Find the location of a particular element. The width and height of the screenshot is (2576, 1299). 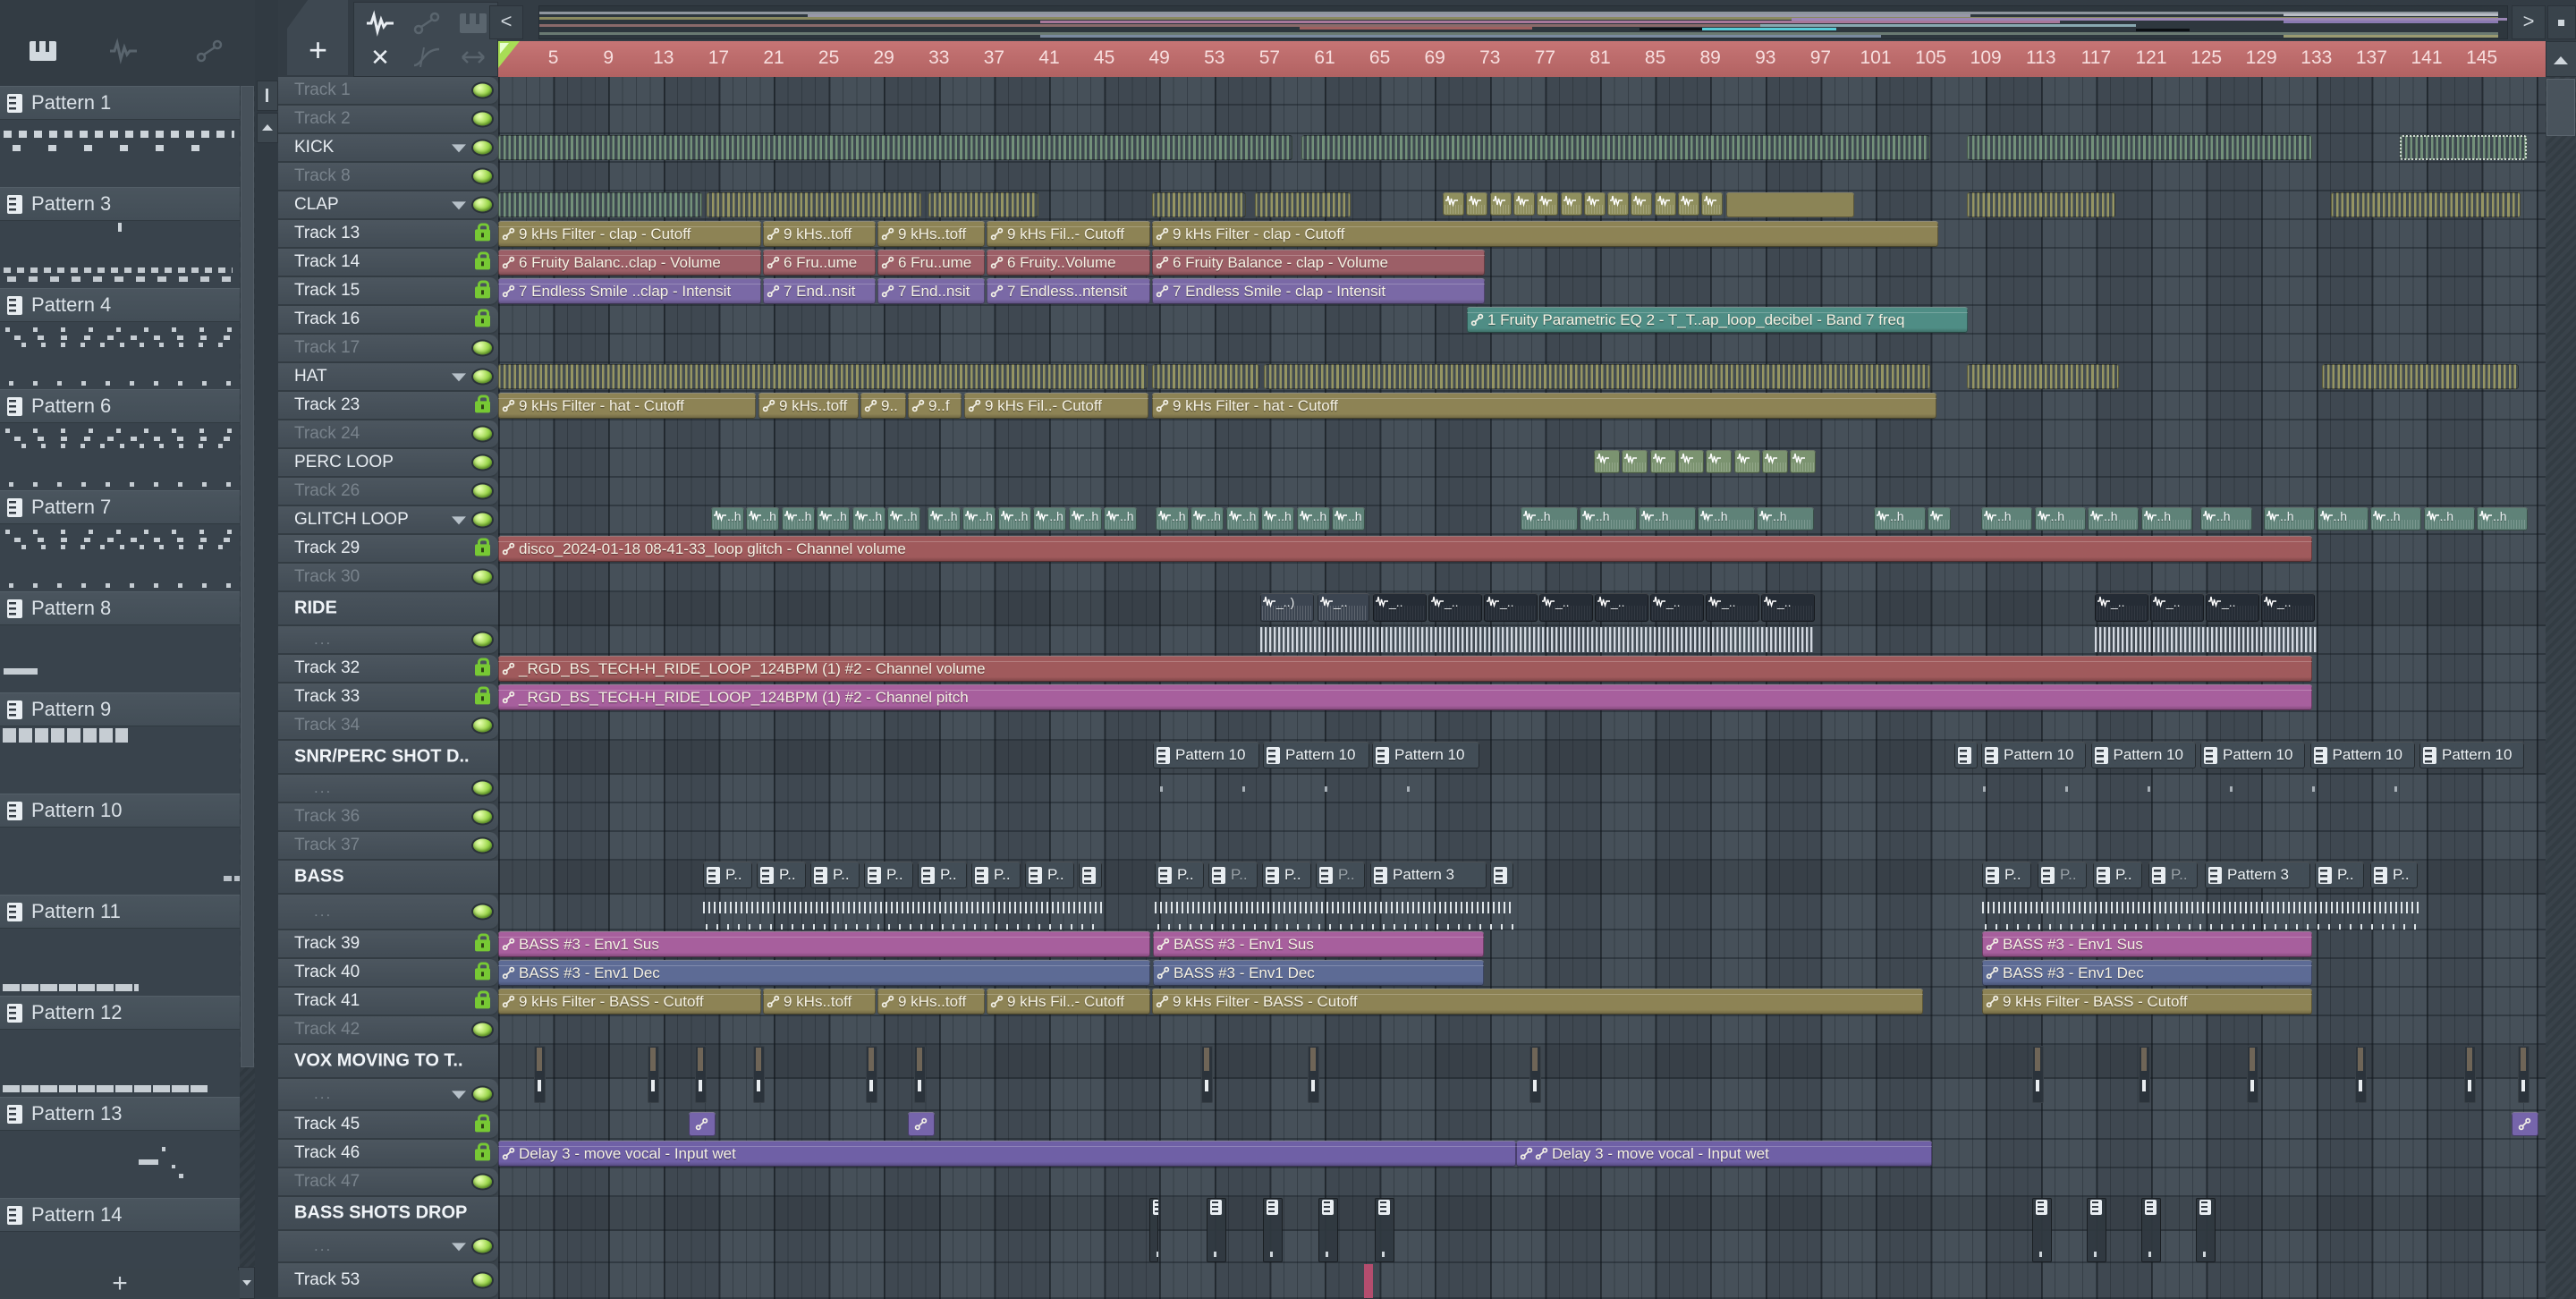

pattern-clip-mode-icon is located at coordinates (473, 23).